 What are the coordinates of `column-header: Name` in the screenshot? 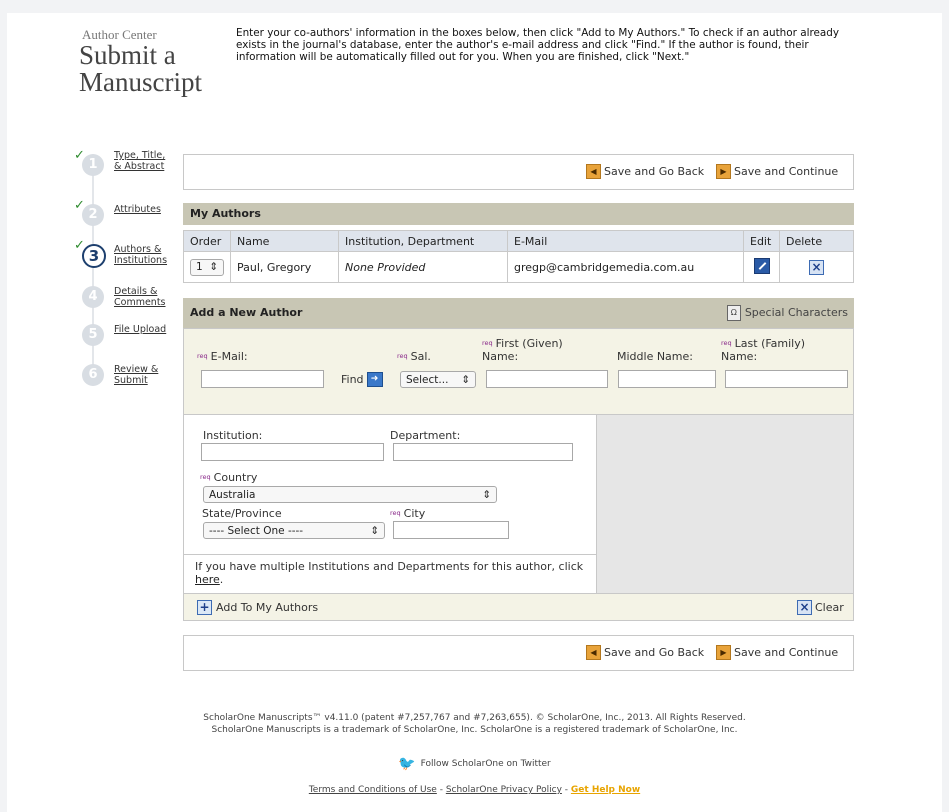 It's located at (284, 241).